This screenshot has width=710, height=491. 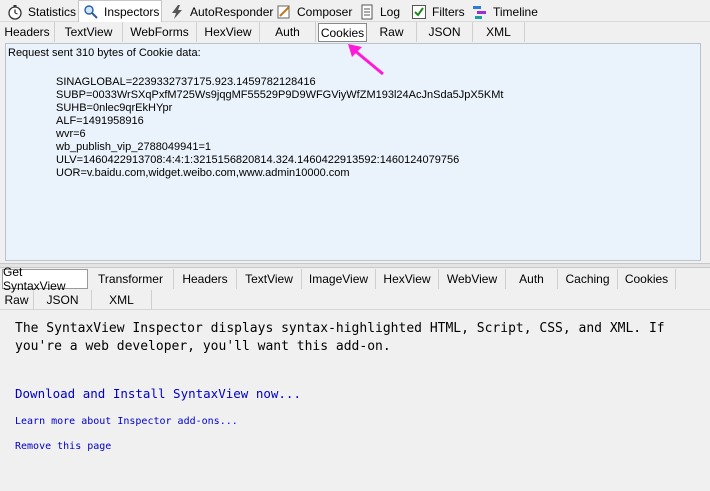 I want to click on tab-label: Statistics, so click(x=52, y=12).